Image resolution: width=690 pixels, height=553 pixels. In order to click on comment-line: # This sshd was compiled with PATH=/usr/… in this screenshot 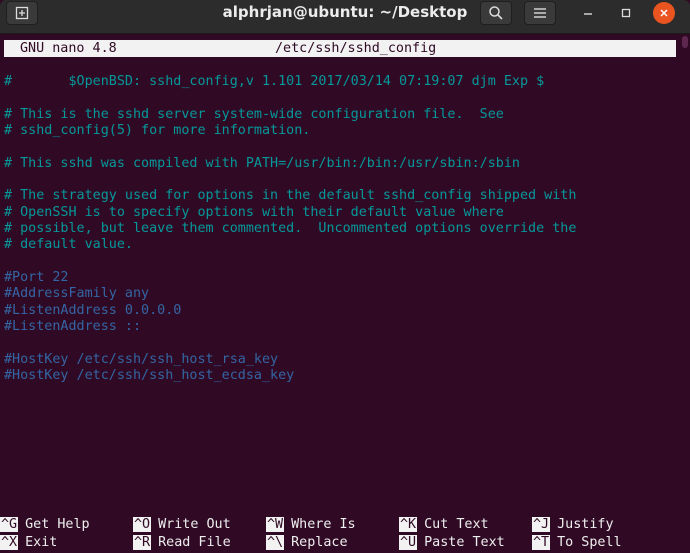, I will do `click(262, 163)`.